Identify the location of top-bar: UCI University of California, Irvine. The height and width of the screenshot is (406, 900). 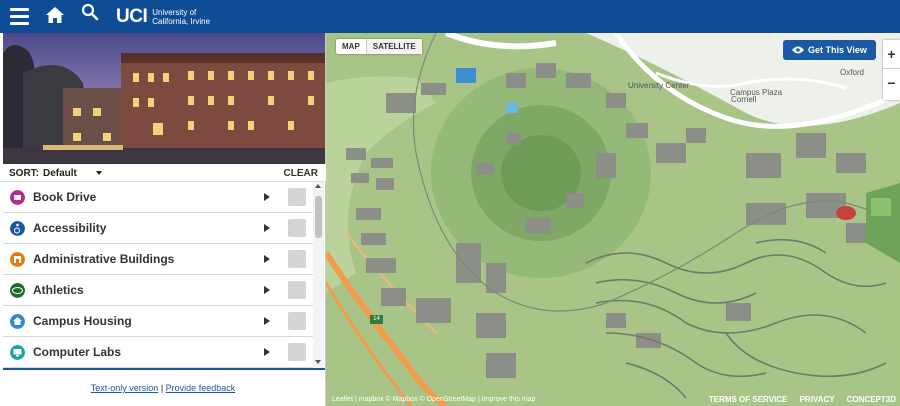
(450, 16).